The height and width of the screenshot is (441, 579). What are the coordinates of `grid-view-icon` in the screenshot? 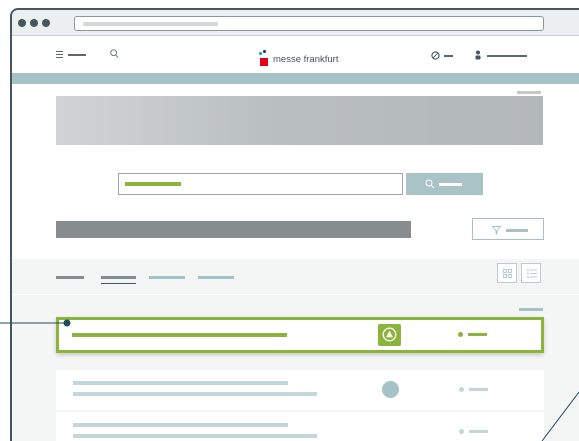 It's located at (507, 273).